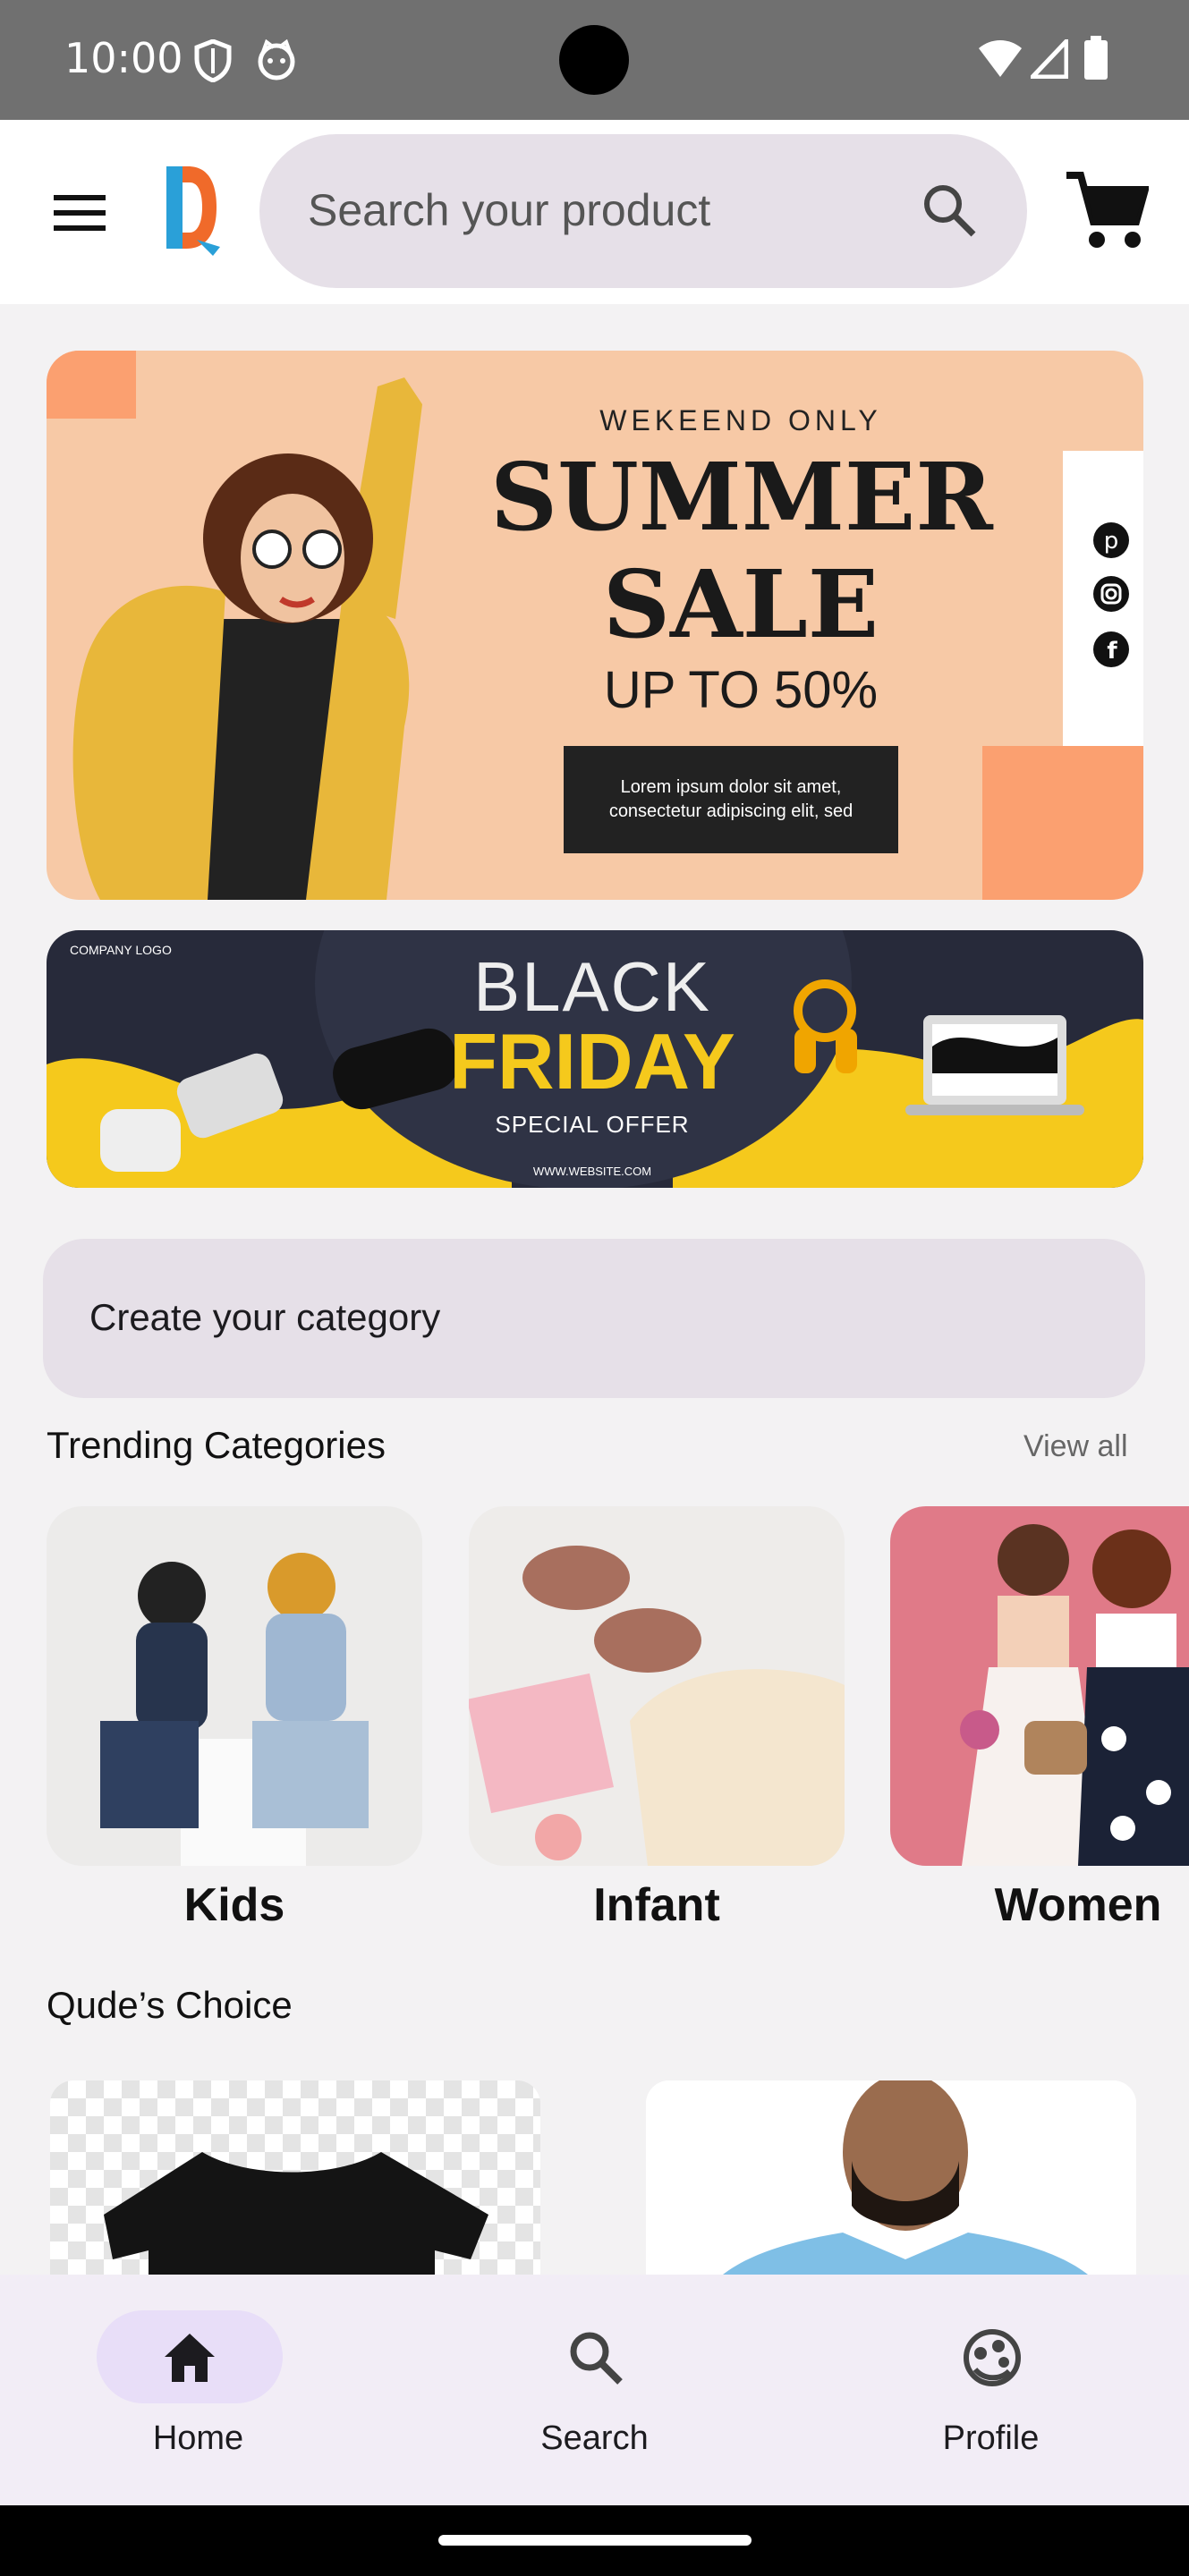  Describe the element at coordinates (592, 1061) in the screenshot. I see `bf-line2: FRIDAY` at that location.